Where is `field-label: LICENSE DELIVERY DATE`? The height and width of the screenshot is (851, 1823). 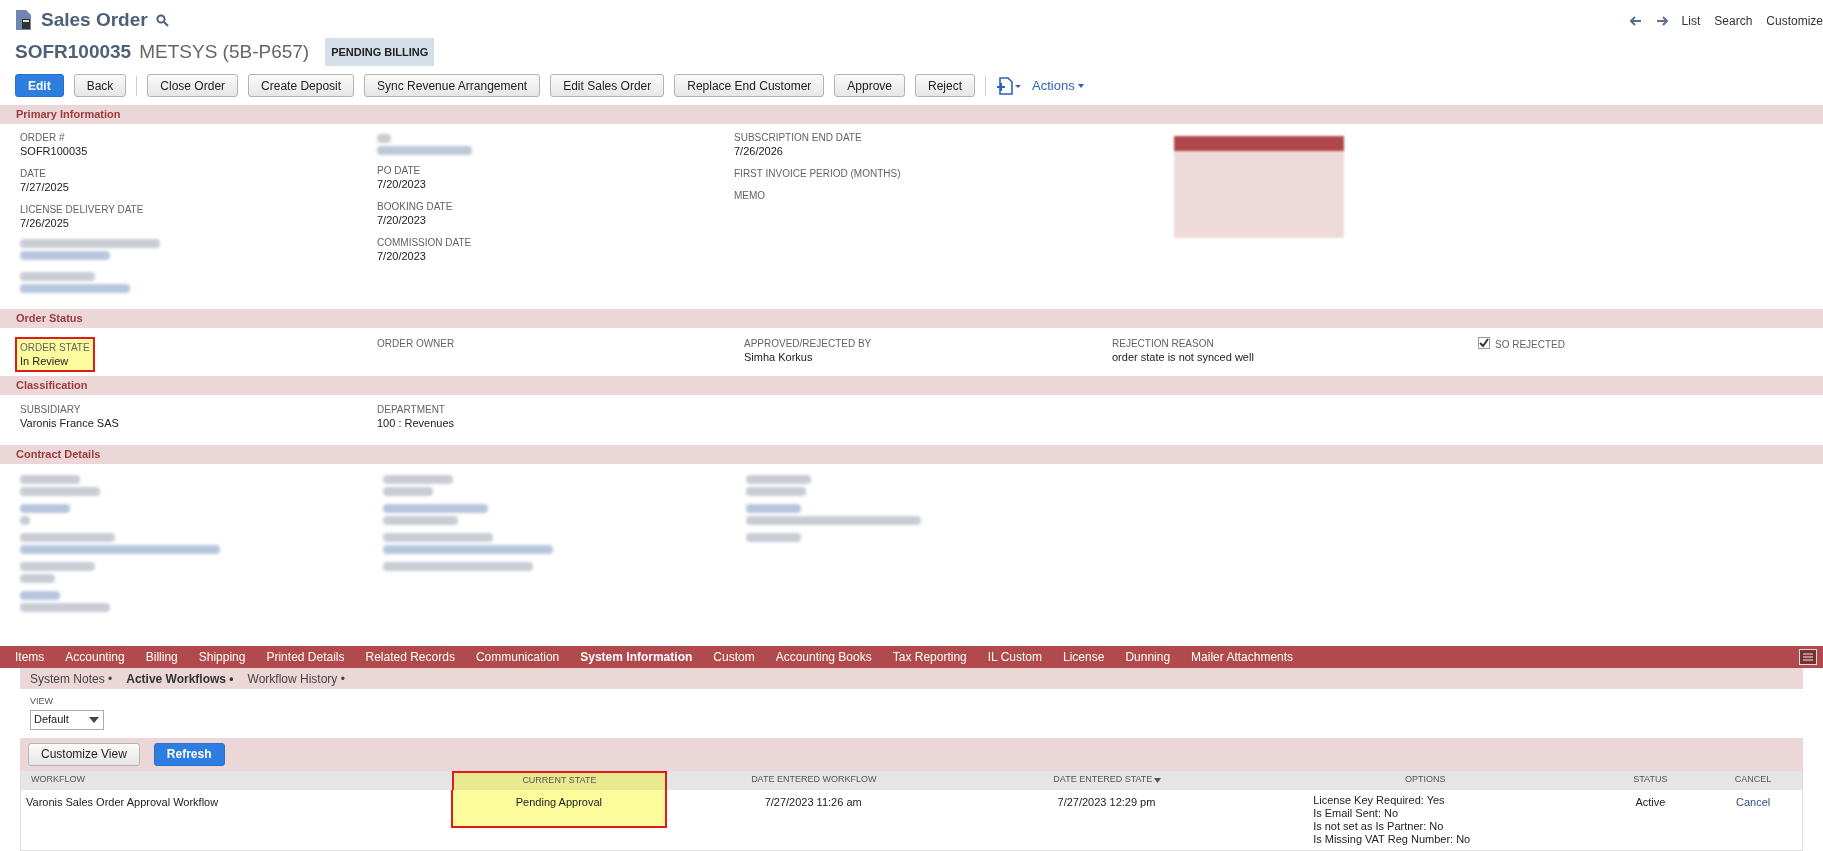 field-label: LICENSE DELIVERY DATE is located at coordinates (82, 209).